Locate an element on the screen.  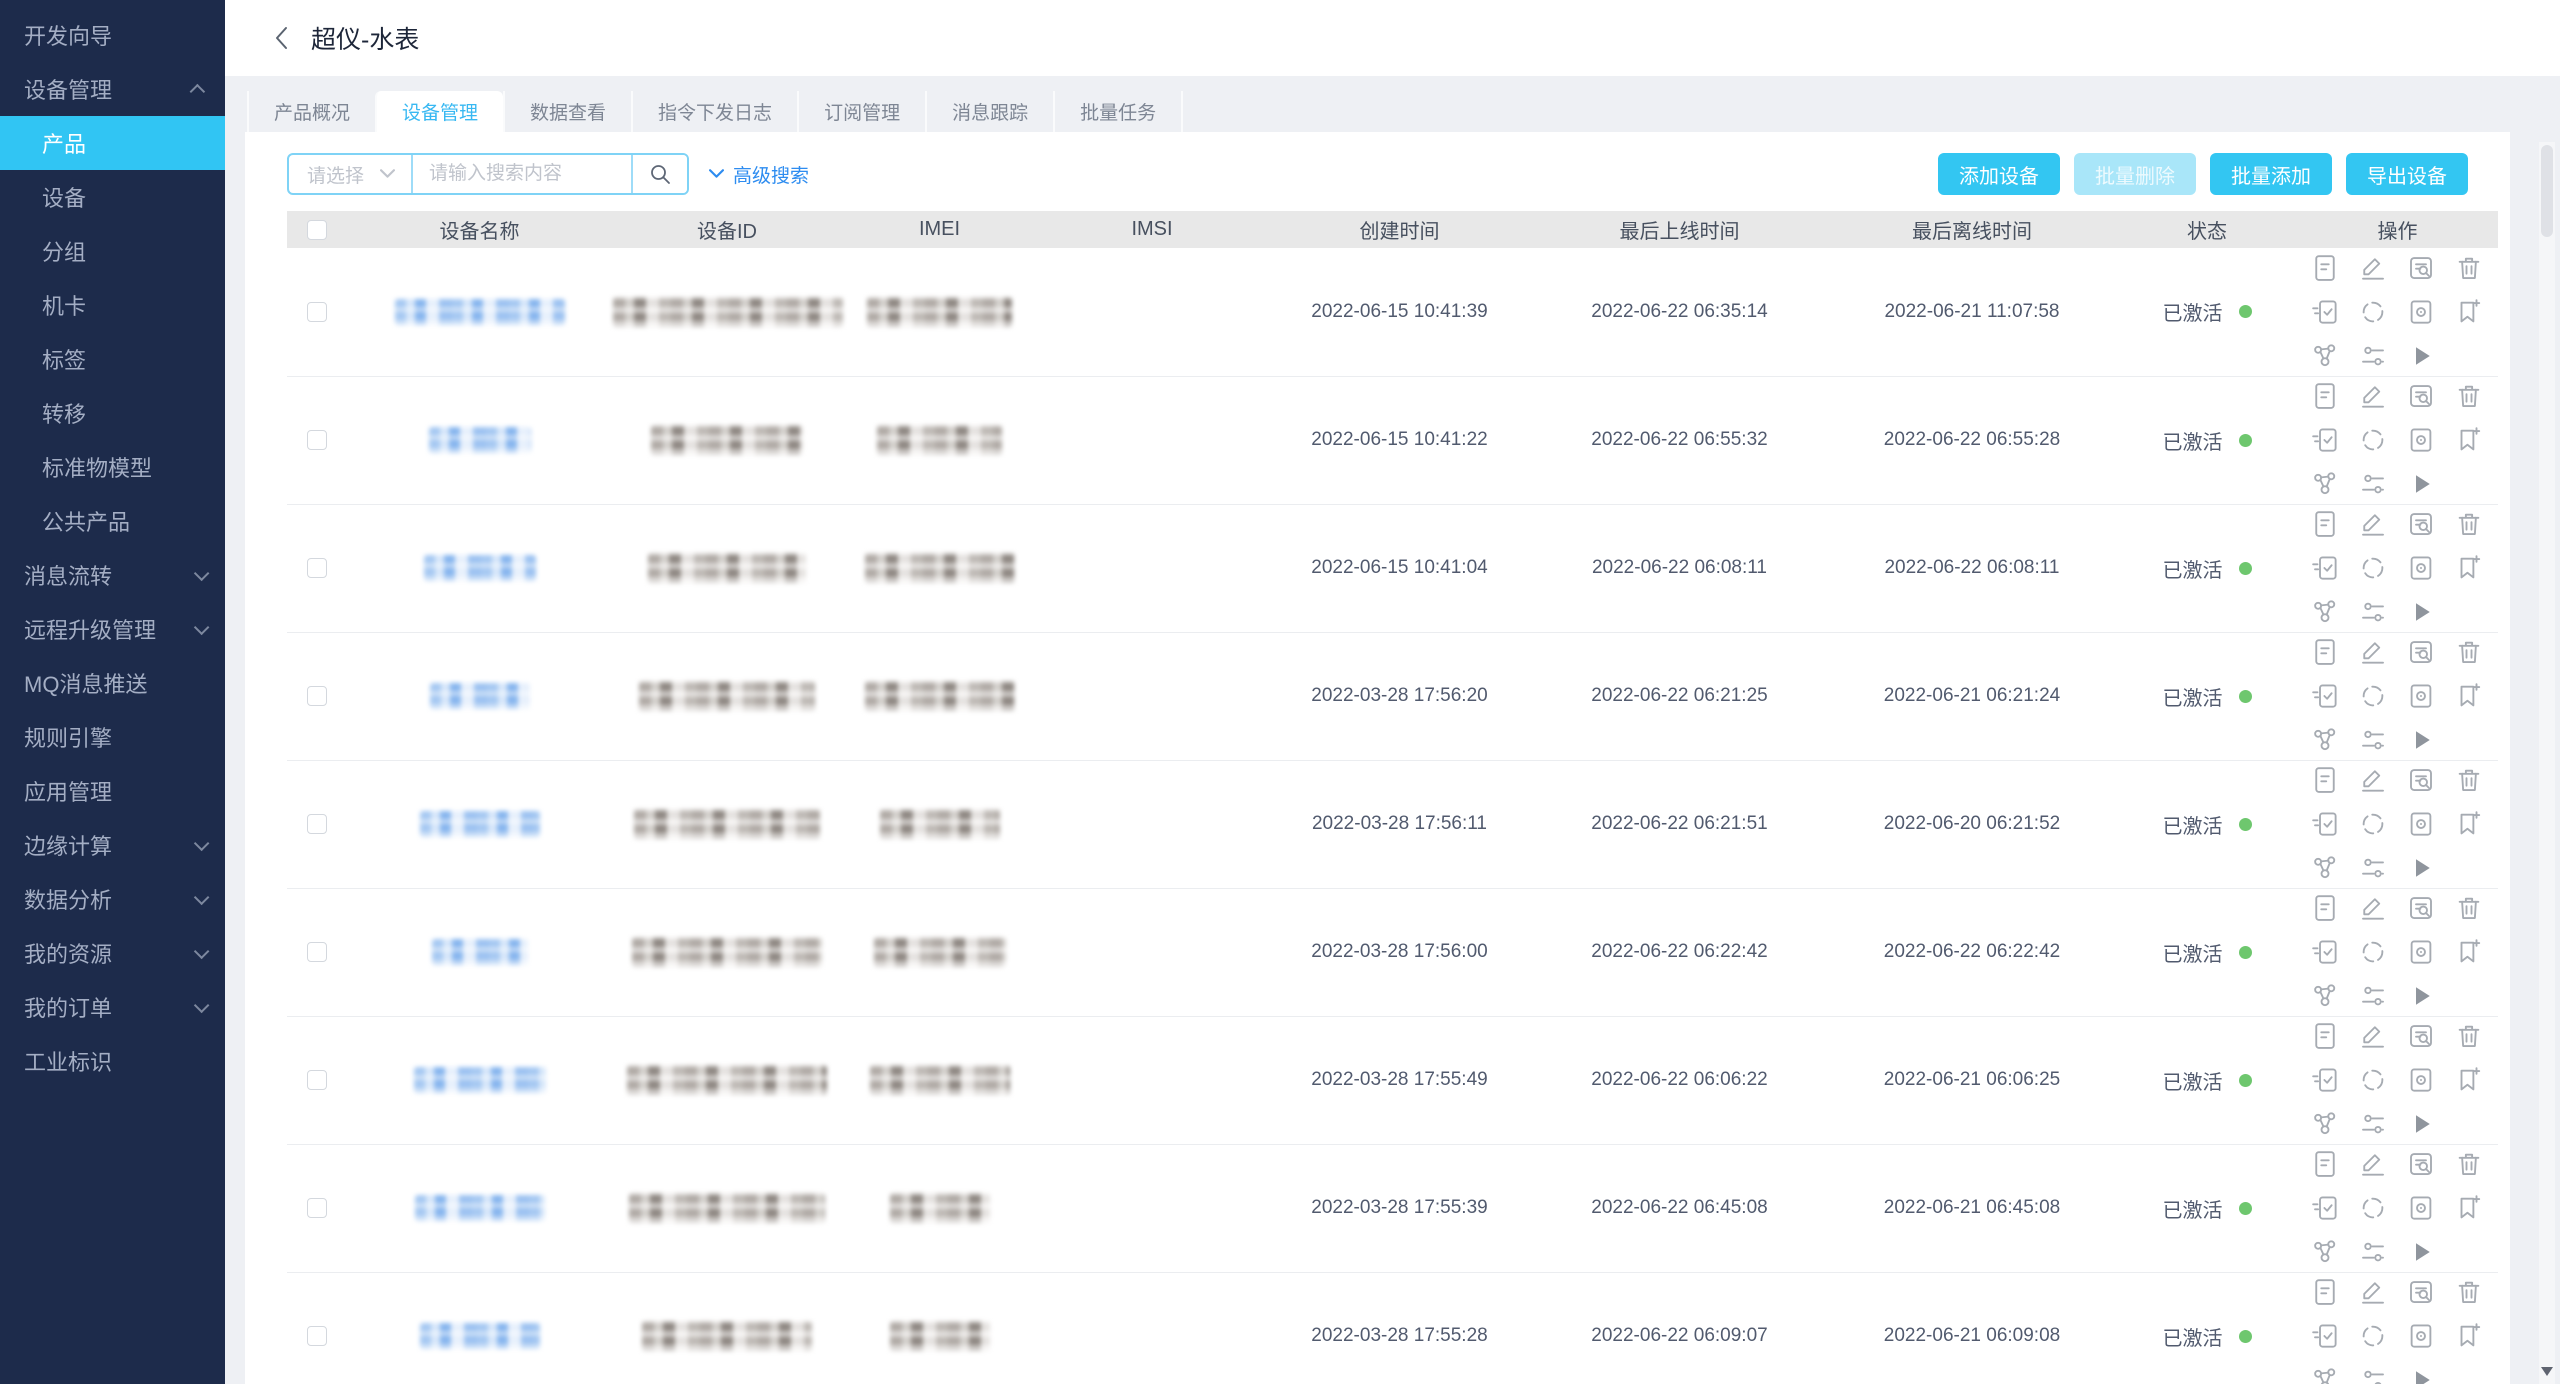
tab-subscribe-mgmt: 订阅管理 is located at coordinates (861, 111).